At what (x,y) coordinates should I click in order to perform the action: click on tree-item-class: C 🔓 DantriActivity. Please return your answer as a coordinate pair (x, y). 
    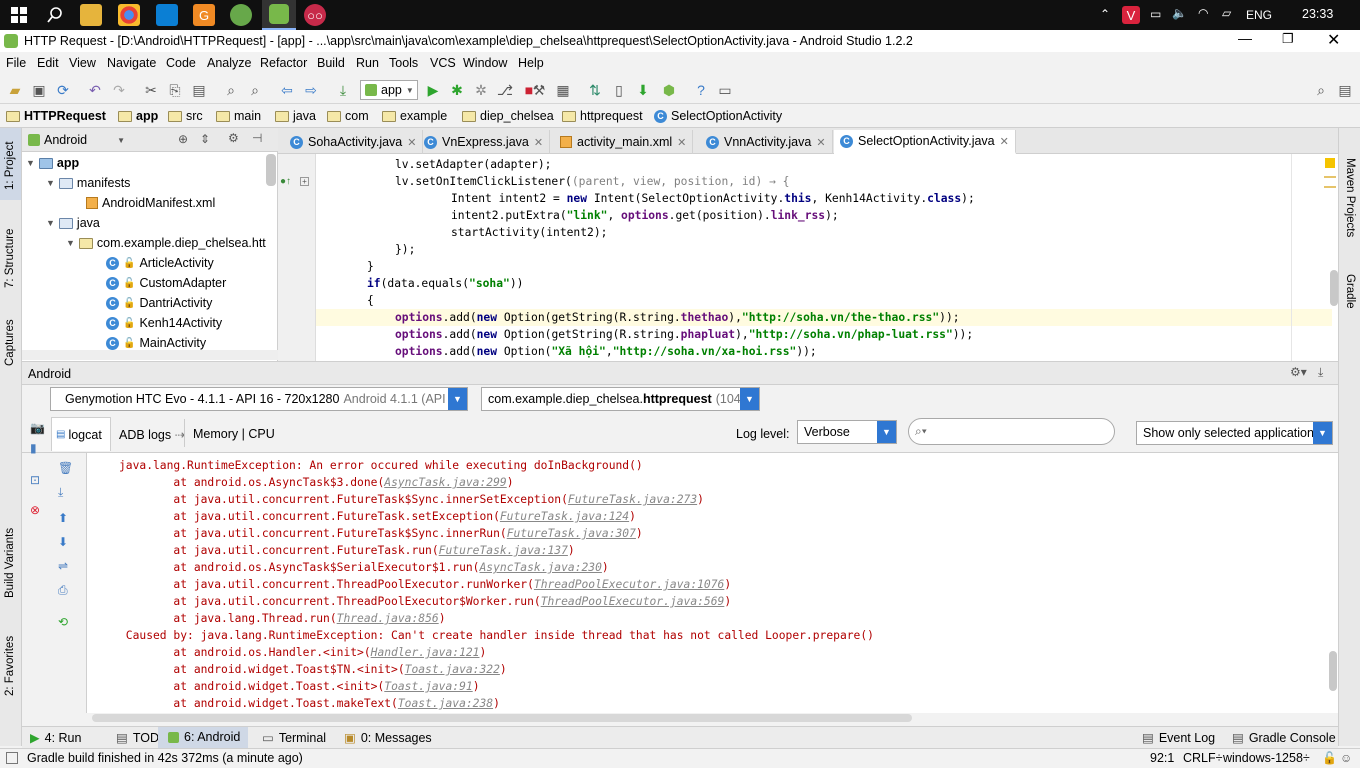
    Looking at the image, I should click on (159, 303).